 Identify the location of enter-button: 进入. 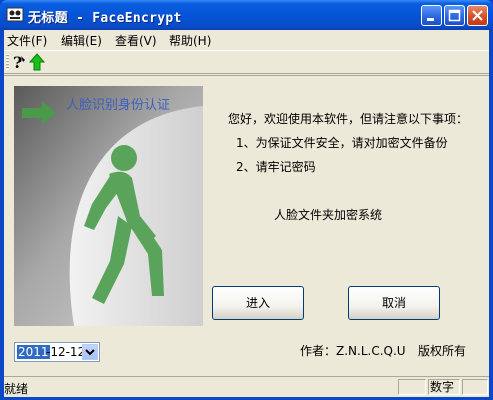
(258, 303).